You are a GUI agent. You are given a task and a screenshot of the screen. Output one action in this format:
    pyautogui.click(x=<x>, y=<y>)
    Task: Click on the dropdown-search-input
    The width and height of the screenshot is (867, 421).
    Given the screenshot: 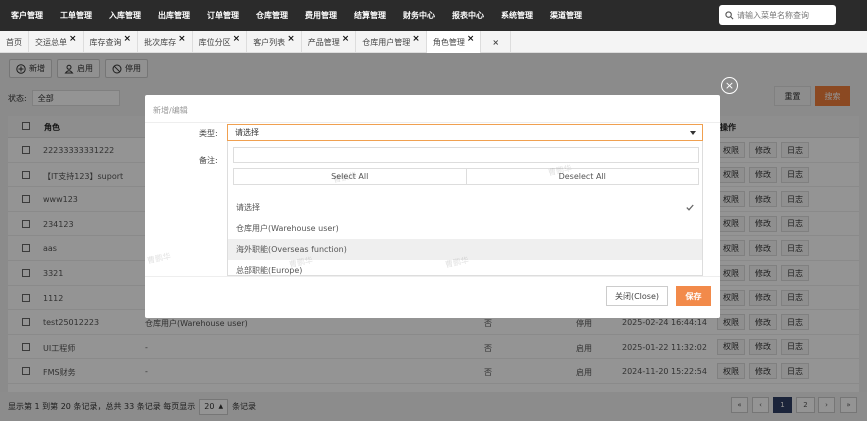 What is the action you would take?
    pyautogui.click(x=466, y=155)
    